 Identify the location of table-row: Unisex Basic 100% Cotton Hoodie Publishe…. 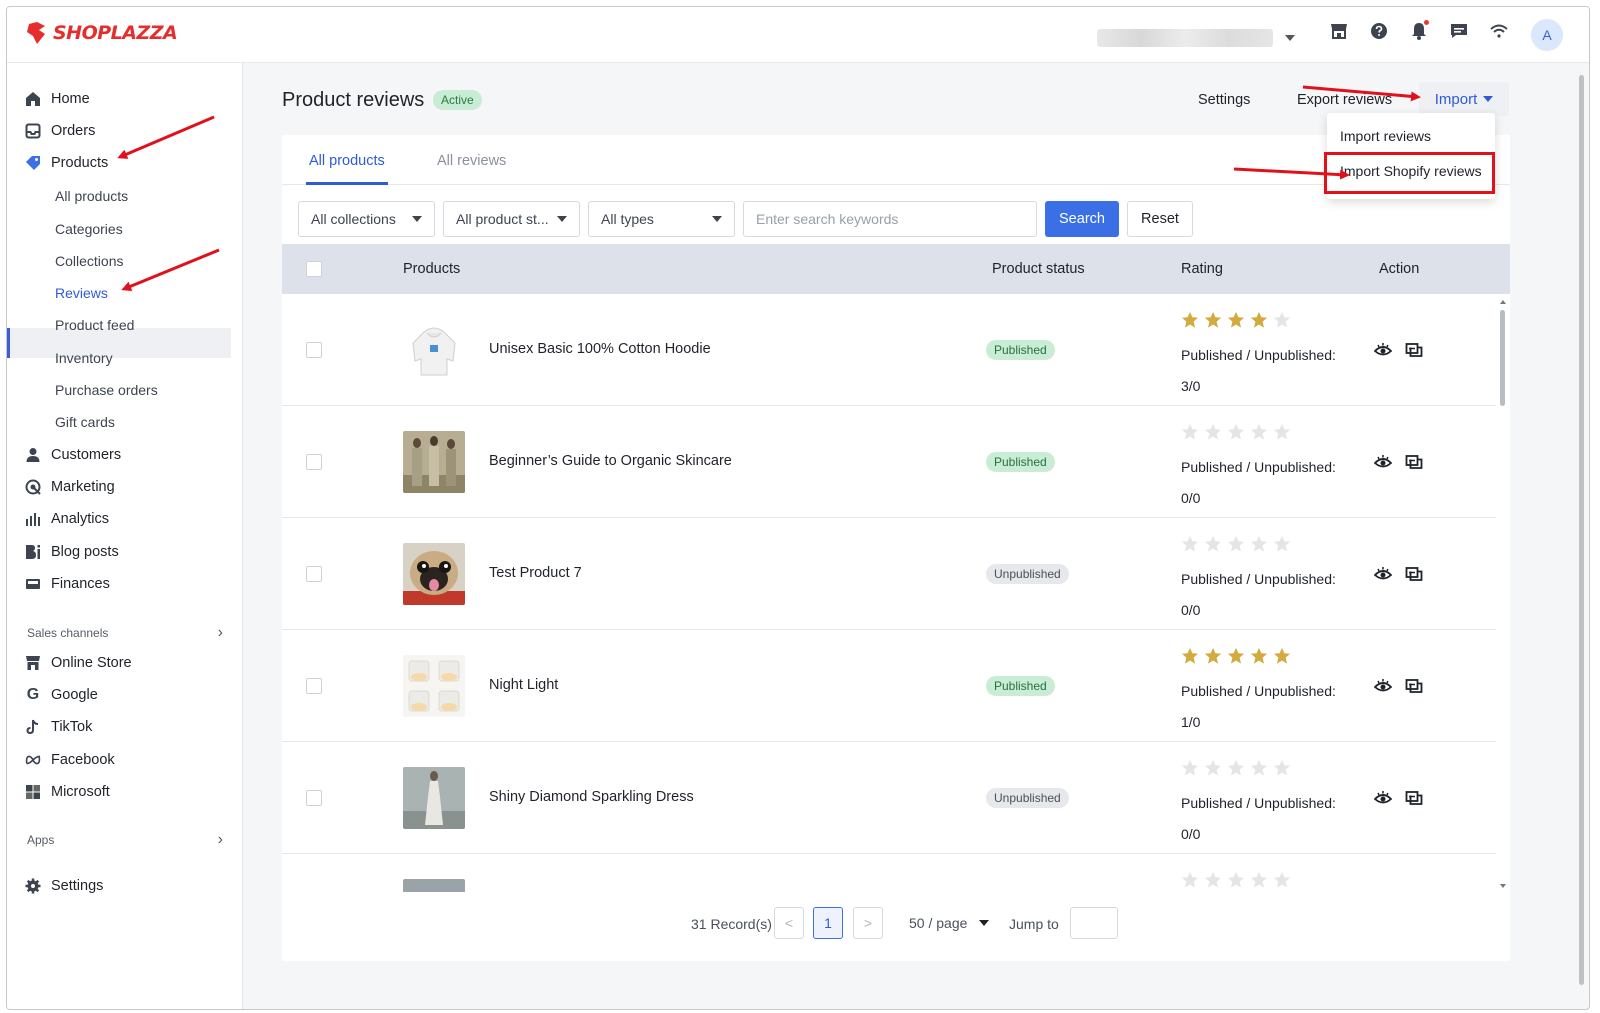
(889, 350).